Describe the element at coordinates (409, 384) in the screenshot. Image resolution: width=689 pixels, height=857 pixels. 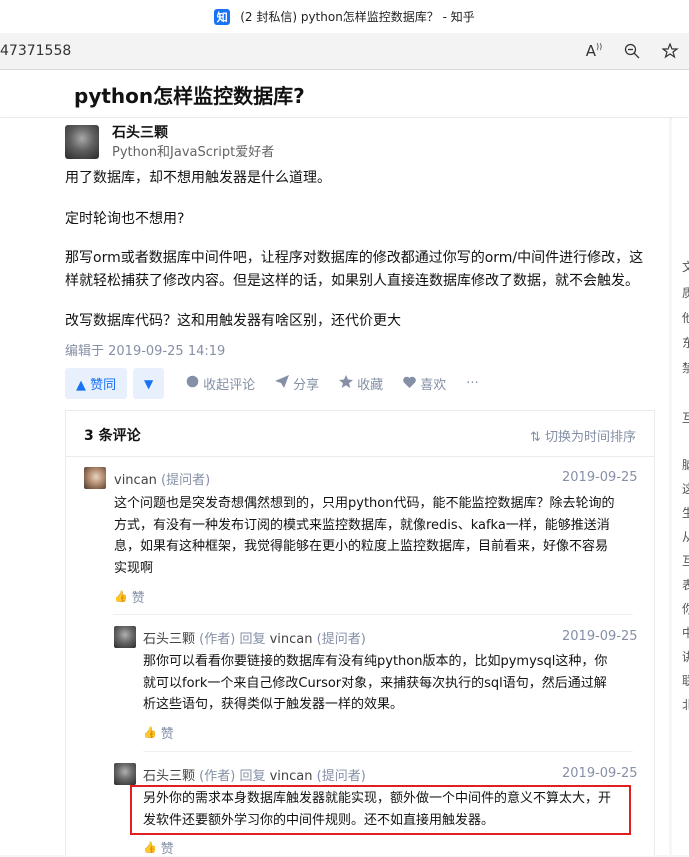
I see `heart-icon` at that location.